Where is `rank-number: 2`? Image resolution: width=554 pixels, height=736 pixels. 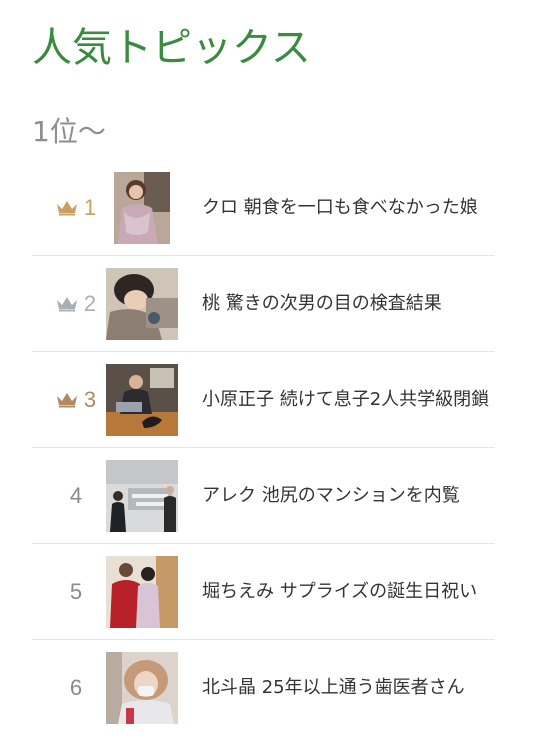
rank-number: 2 is located at coordinates (90, 303).